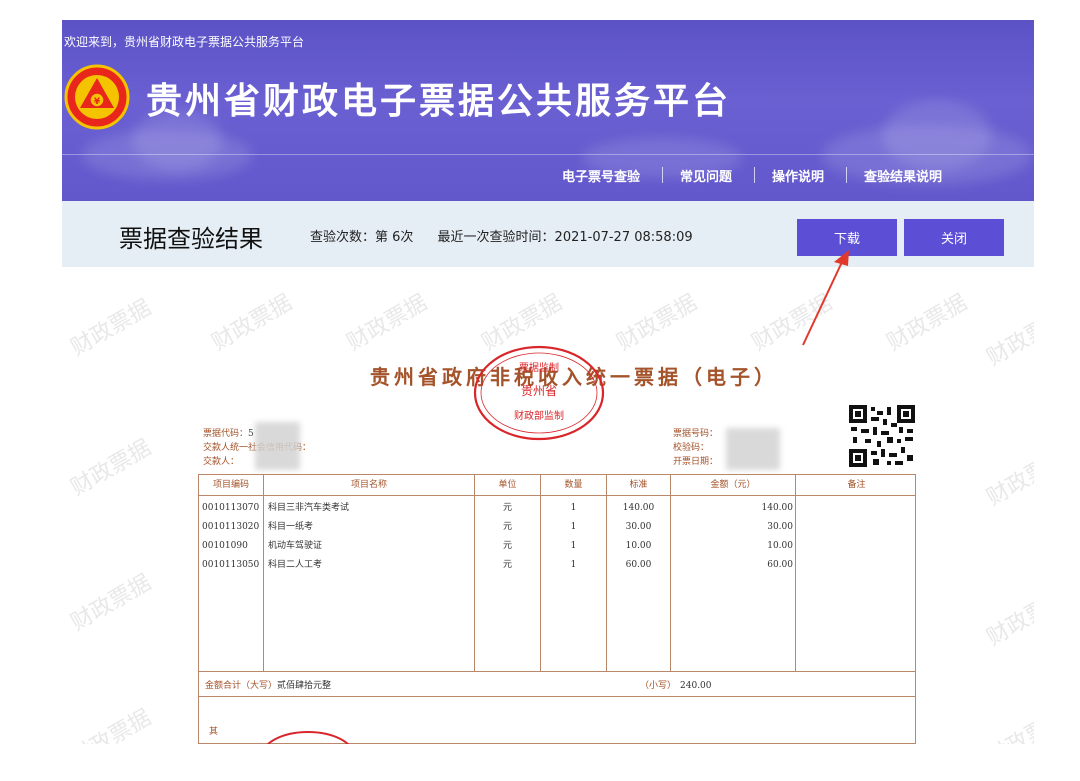 This screenshot has width=1080, height=781. What do you see at coordinates (304, 686) in the screenshot?
I see `total-in-words: 贰佰肆拾元整` at bounding box center [304, 686].